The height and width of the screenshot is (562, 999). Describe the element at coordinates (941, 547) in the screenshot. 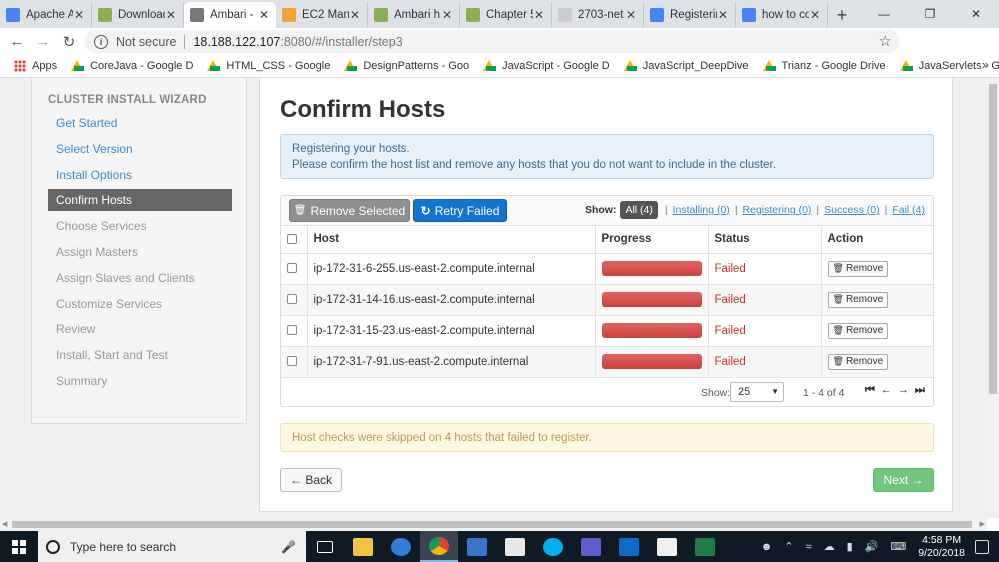

I see `taskbar-clock: 4:58 PM 9/20/2018` at that location.